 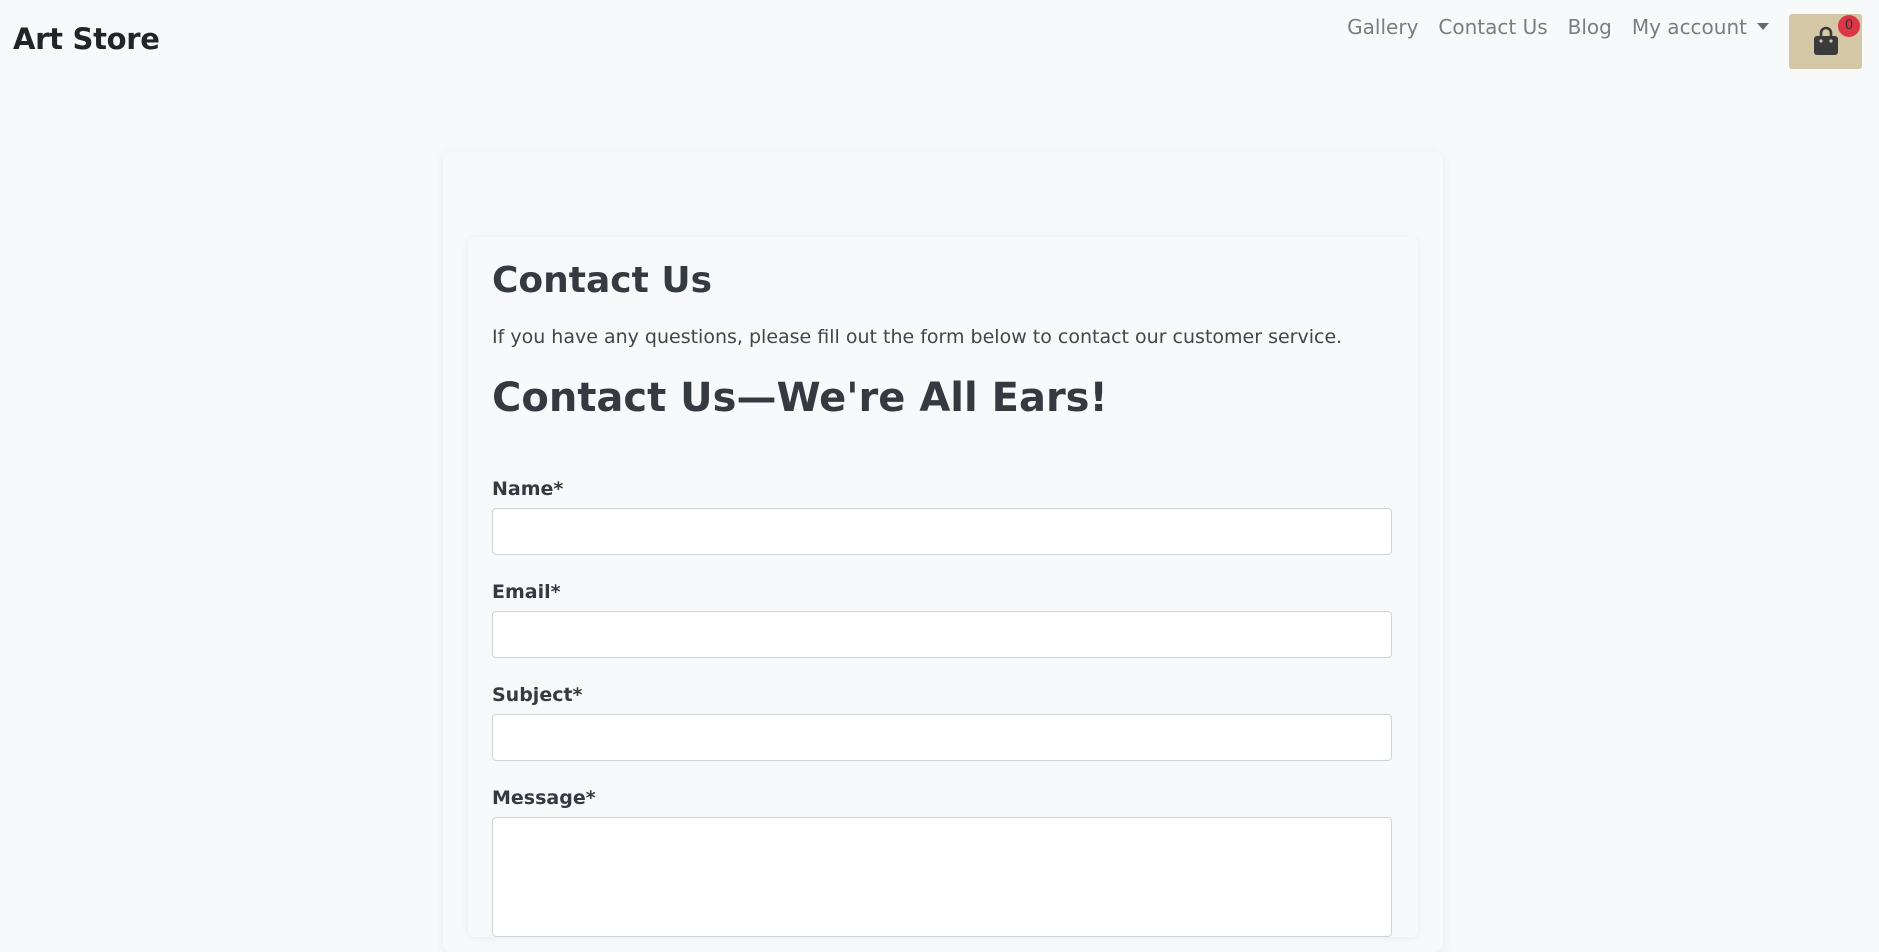 I want to click on nav-link-gallery: Gallery, so click(x=1382, y=27).